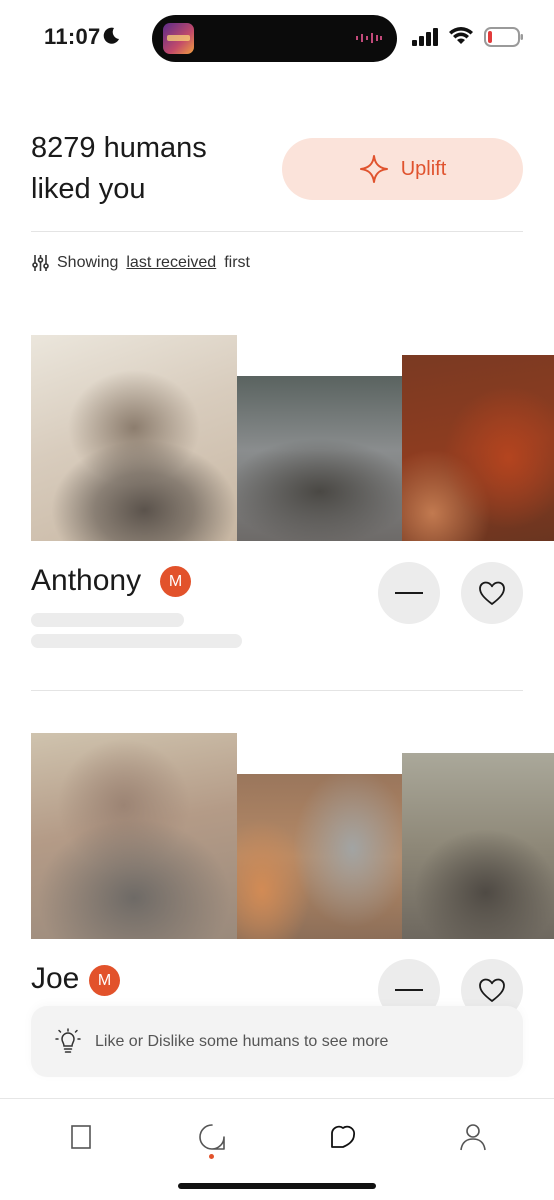  What do you see at coordinates (111, 35) in the screenshot?
I see `moon-icon` at bounding box center [111, 35].